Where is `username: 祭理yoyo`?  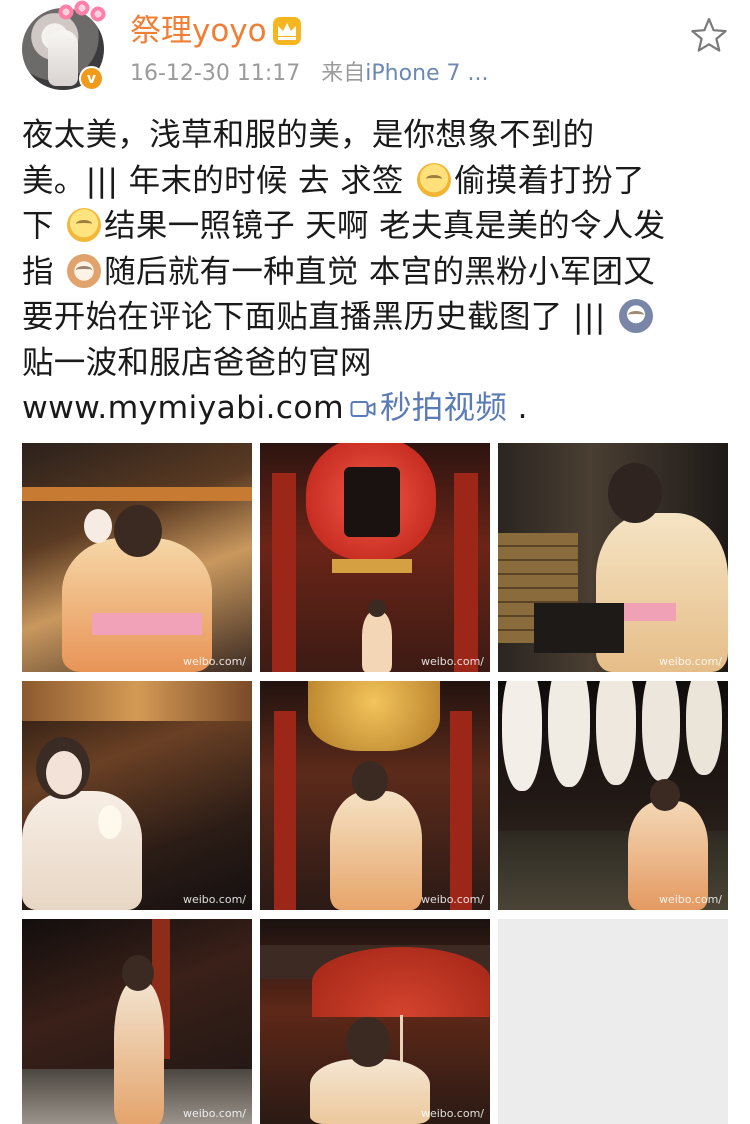 username: 祭理yoyo is located at coordinates (198, 31).